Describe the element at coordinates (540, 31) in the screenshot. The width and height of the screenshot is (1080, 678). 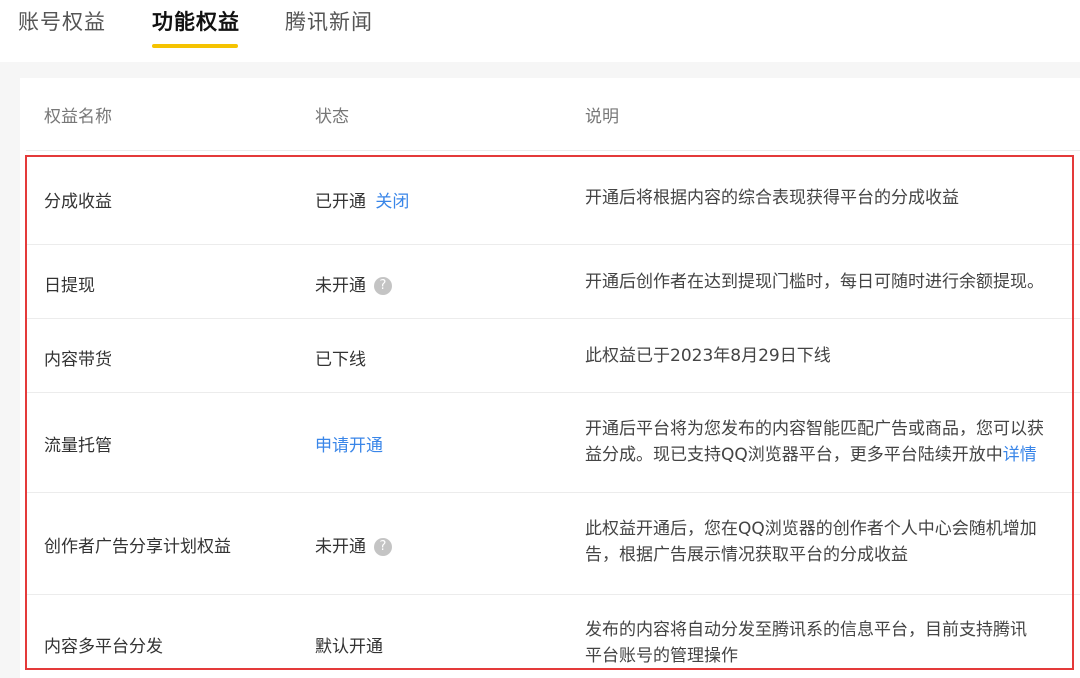
I see `tab-bar: 账号权益 功能权益 腾讯新闻` at that location.